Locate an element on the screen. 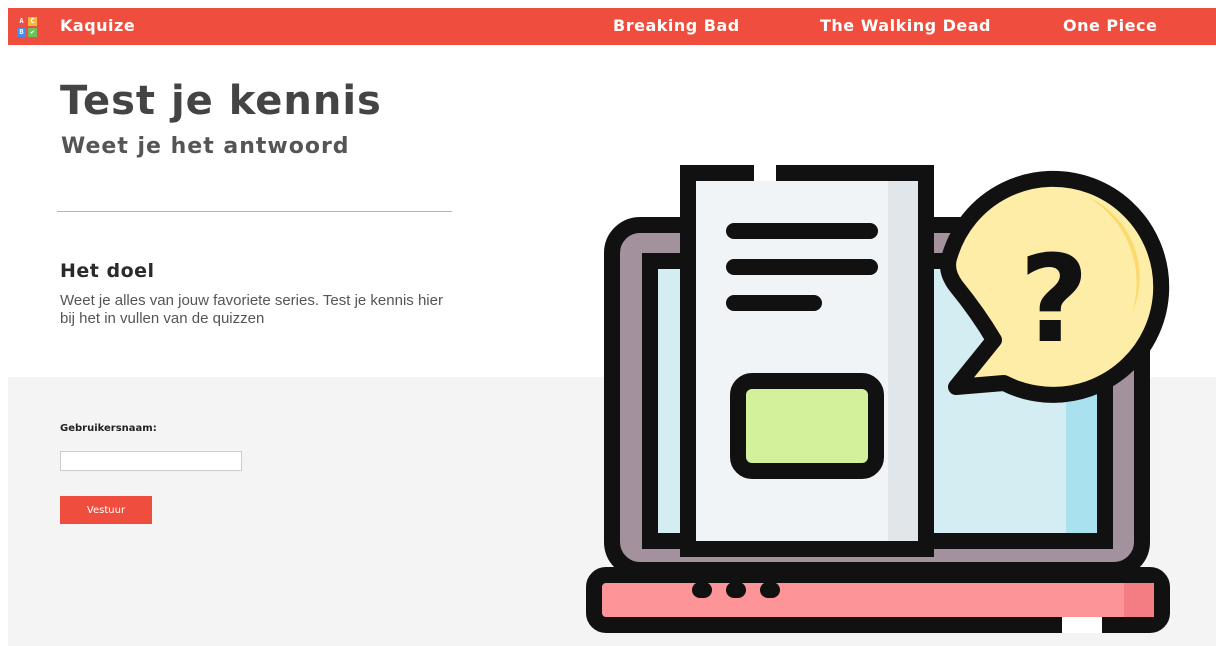 This screenshot has width=1216, height=646. brand-name: Kaquize is located at coordinates (97, 25).